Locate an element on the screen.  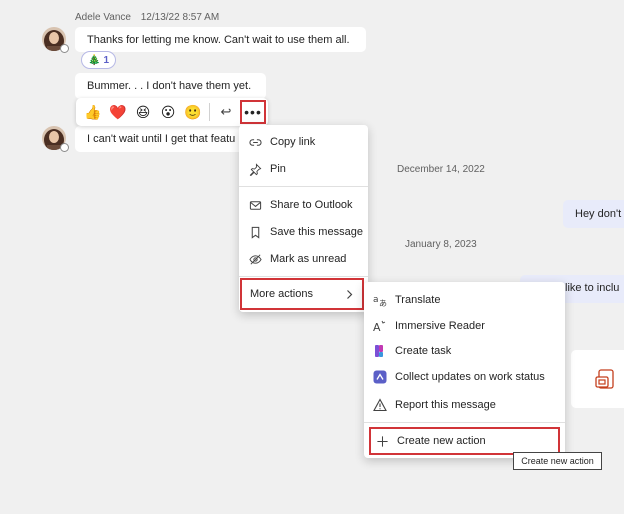
message-timestamp: 12/13/22 8:57 AM is located at coordinates (180, 17).